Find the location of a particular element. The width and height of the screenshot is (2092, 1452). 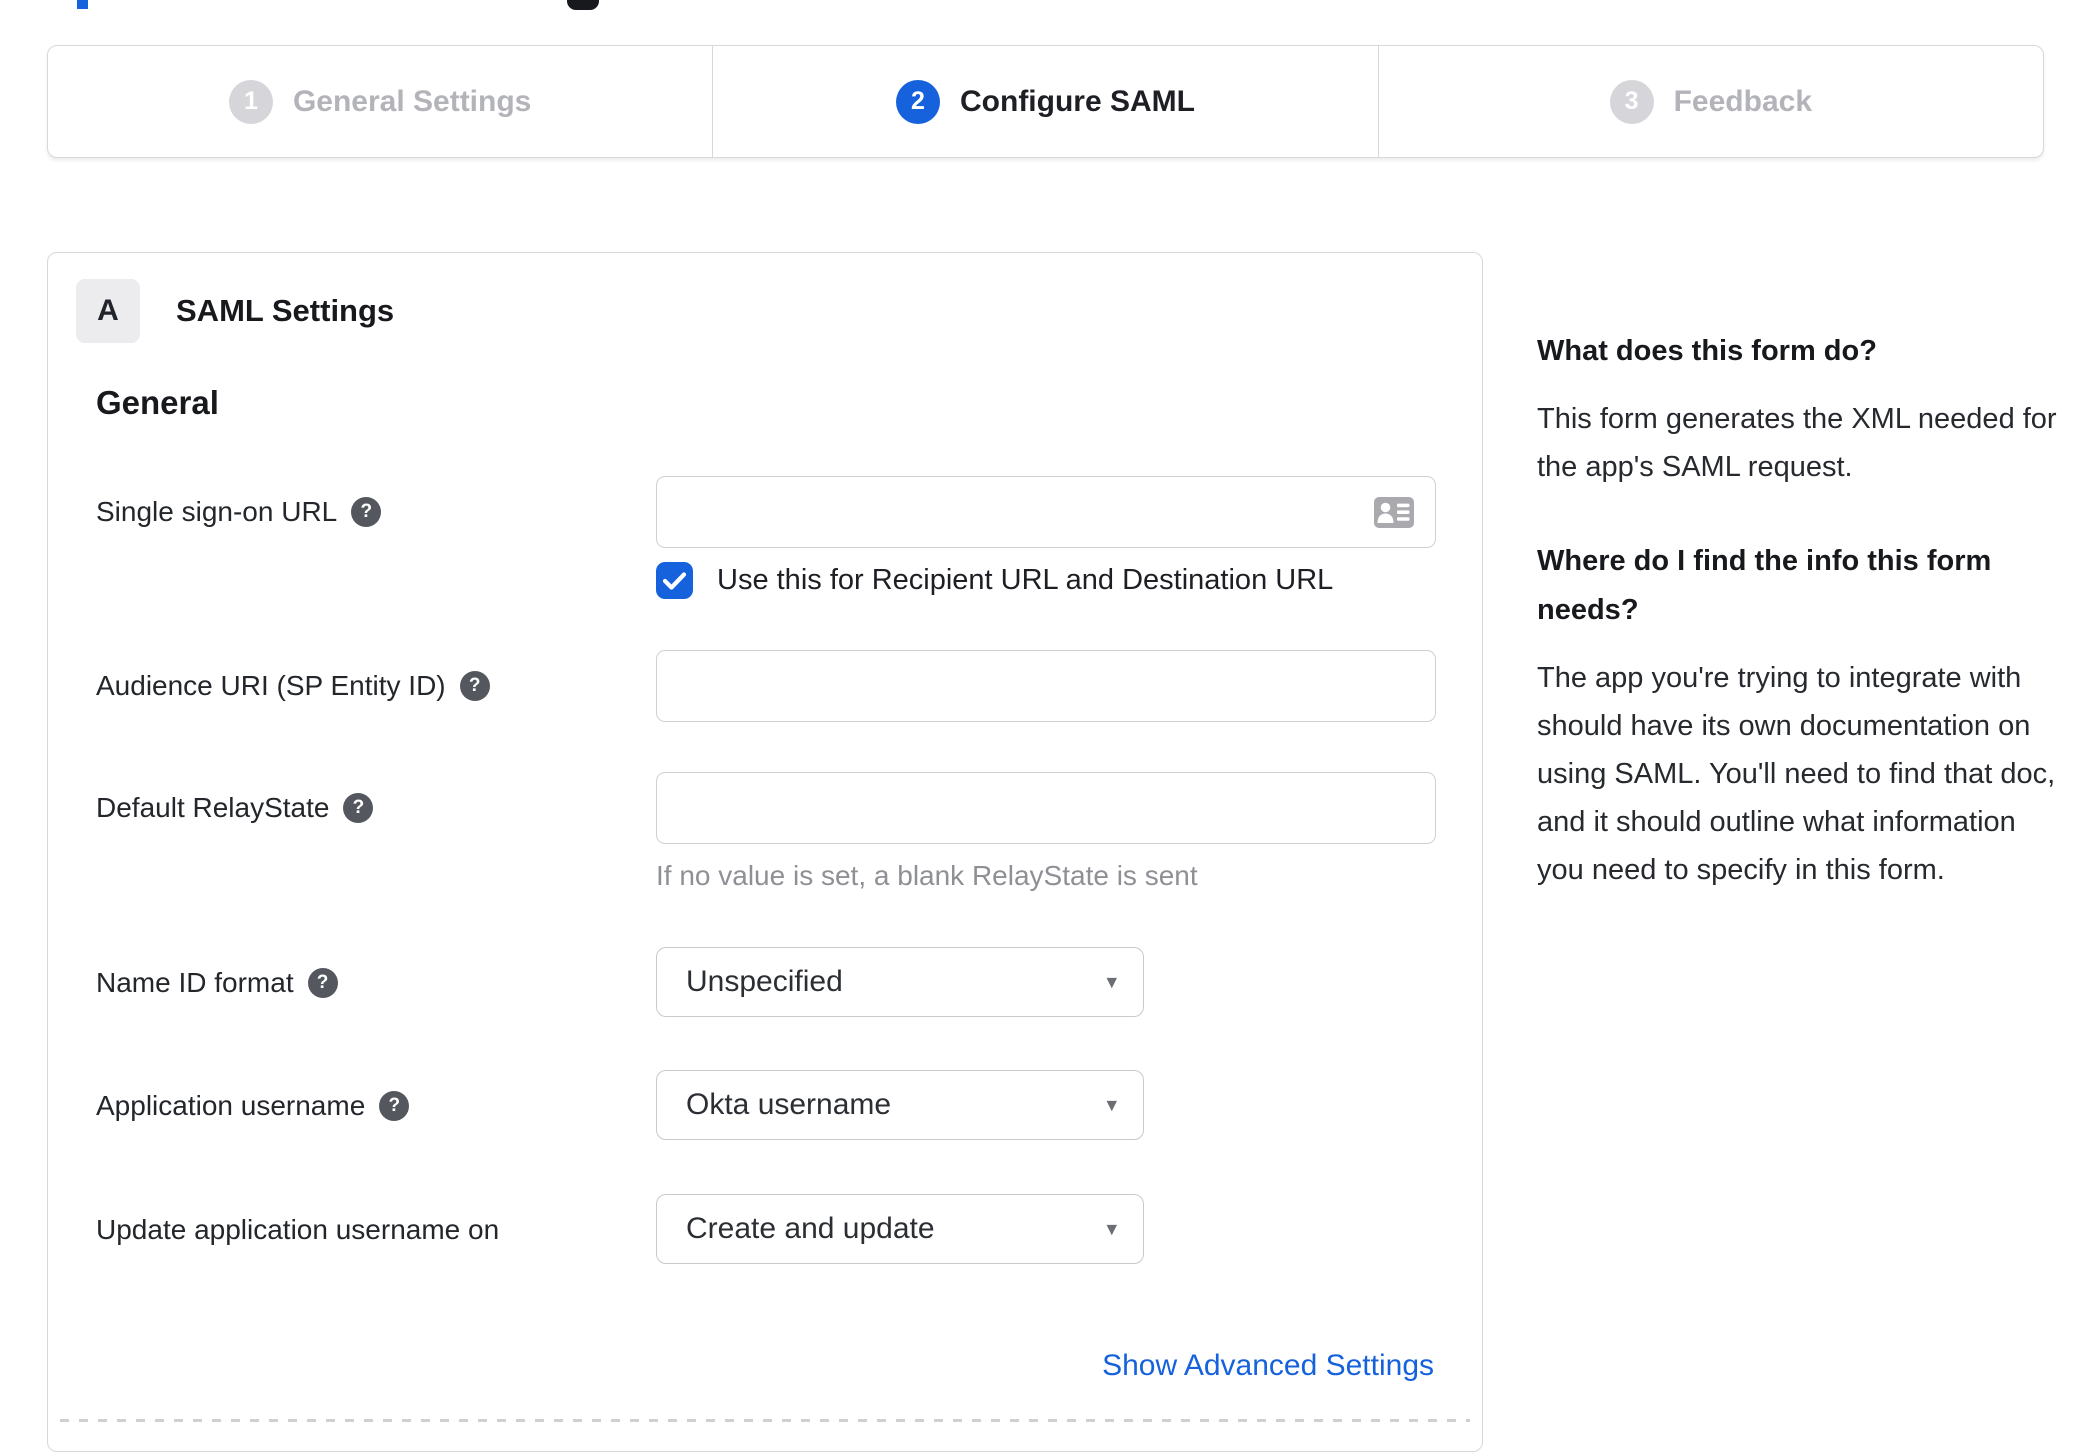

step-1-label: General Settings is located at coordinates (412, 101).